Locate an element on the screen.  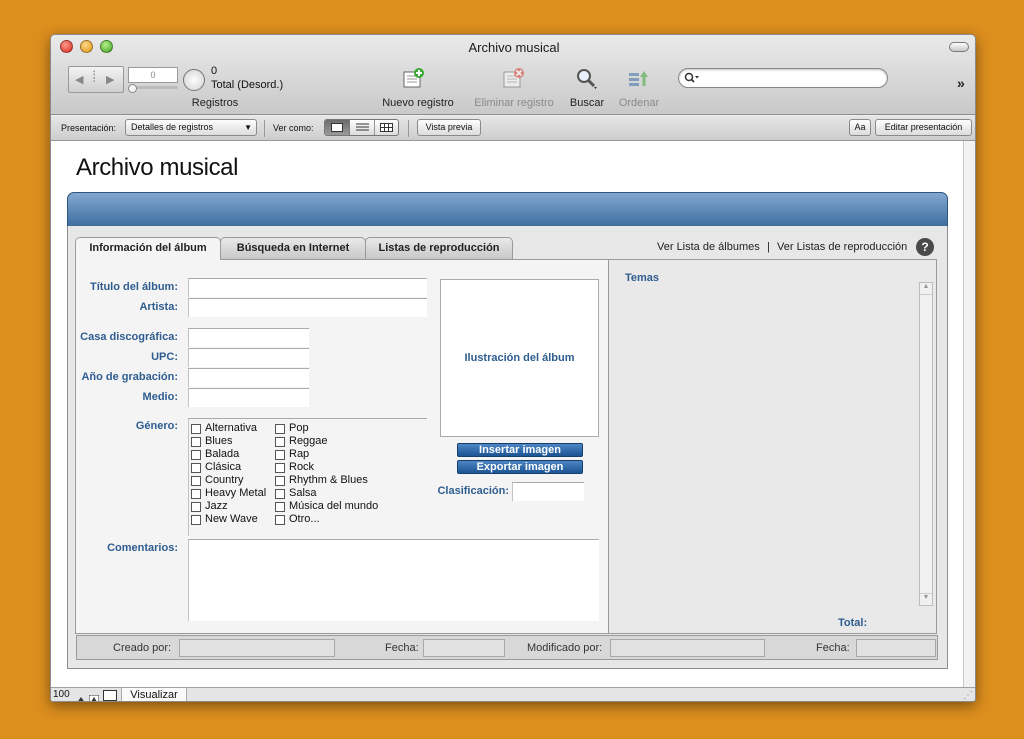
sort-icon is located at coordinates (638, 81).